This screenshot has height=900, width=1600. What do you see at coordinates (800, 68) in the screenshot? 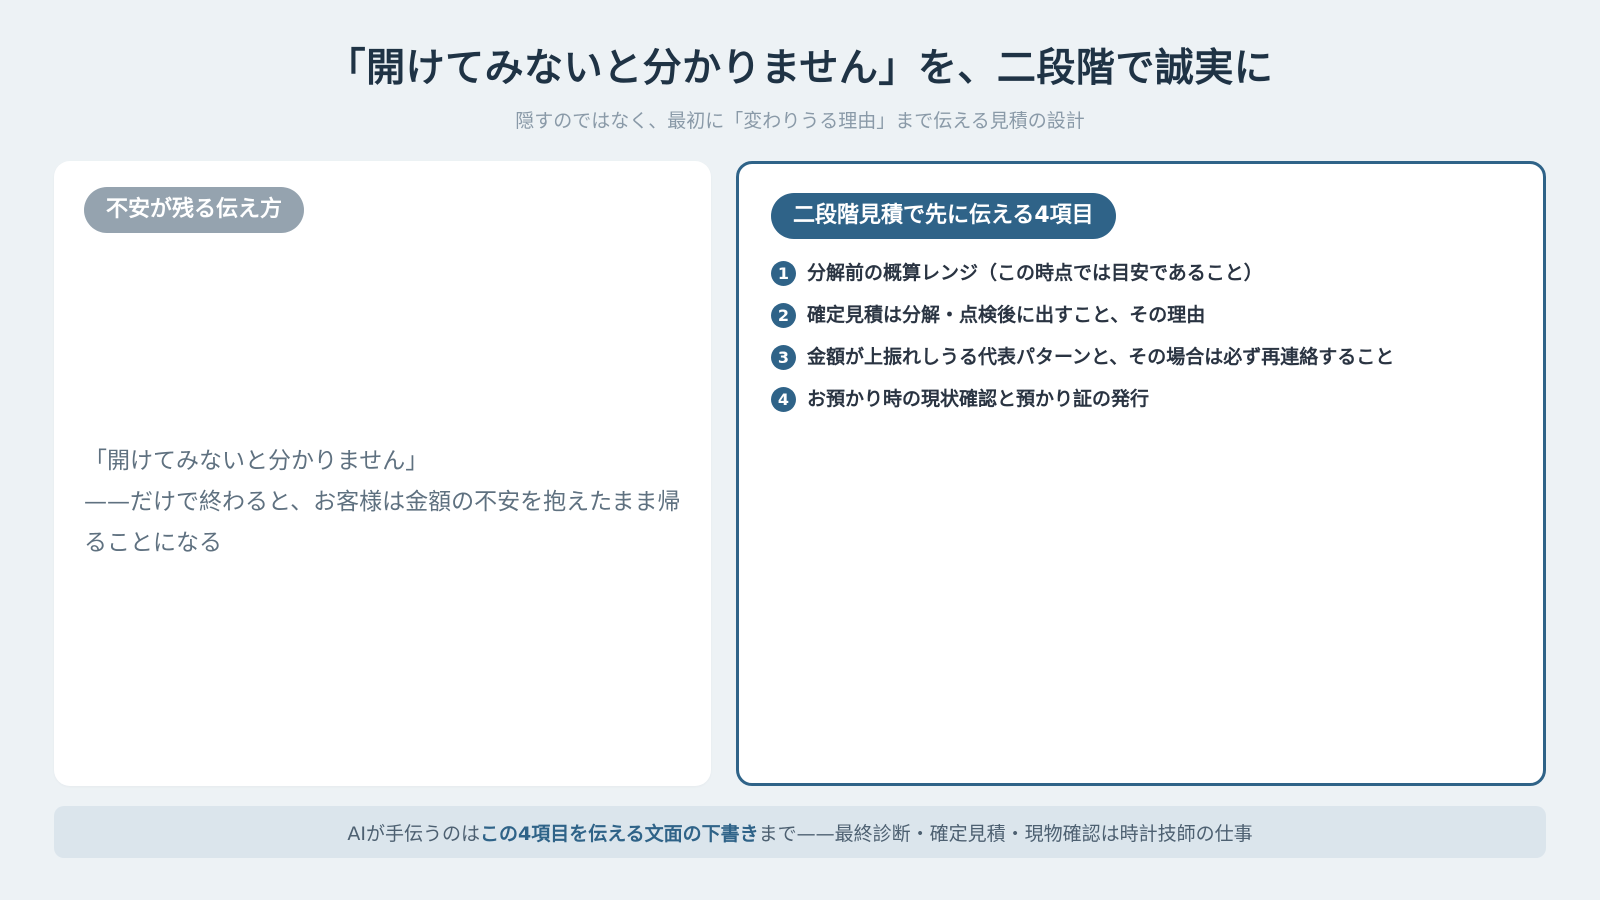
I see `page-title: 「開けてみないと分かりません」を、二段階で誠実に` at bounding box center [800, 68].